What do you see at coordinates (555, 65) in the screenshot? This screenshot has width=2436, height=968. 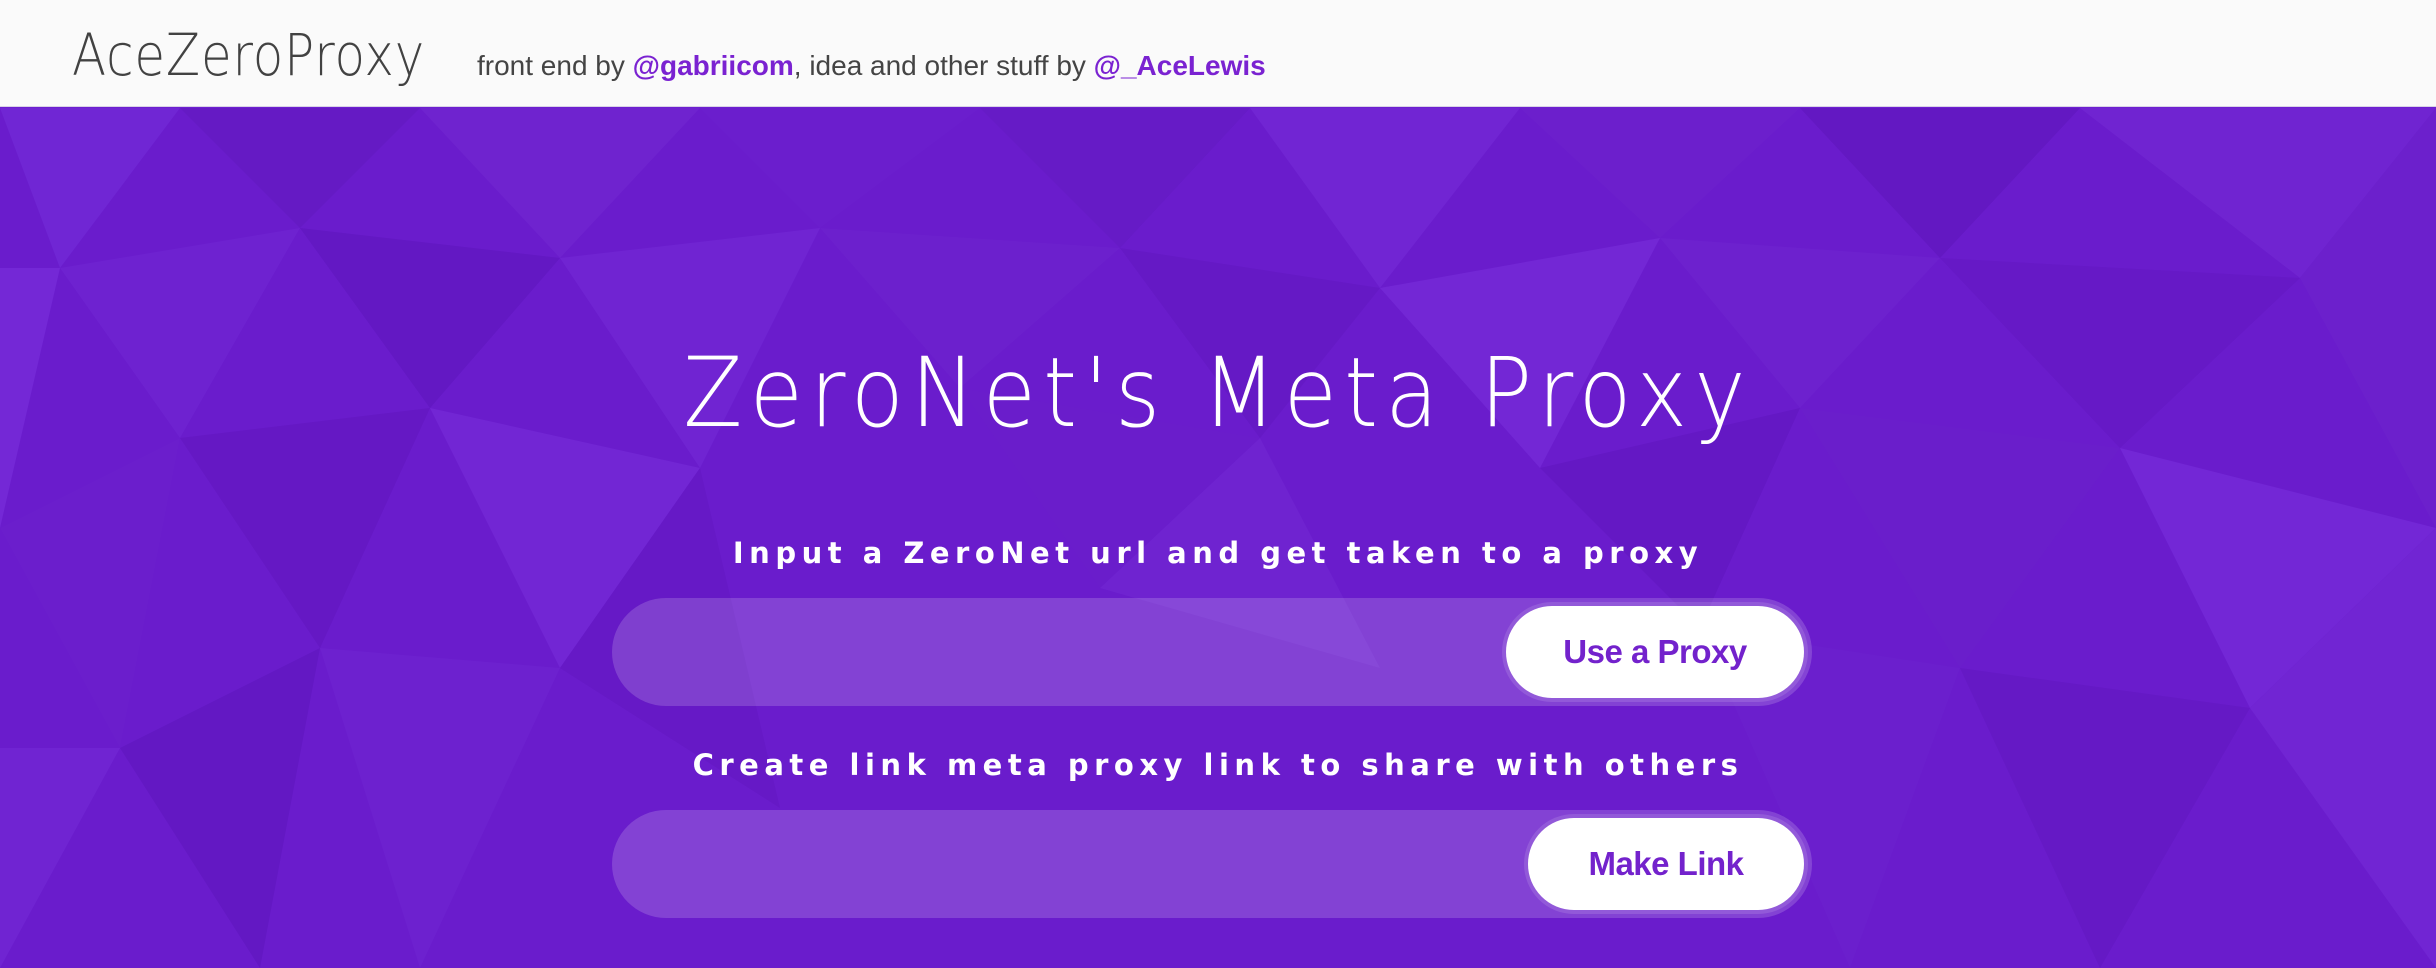 I see `credits-prefix: front end by` at bounding box center [555, 65].